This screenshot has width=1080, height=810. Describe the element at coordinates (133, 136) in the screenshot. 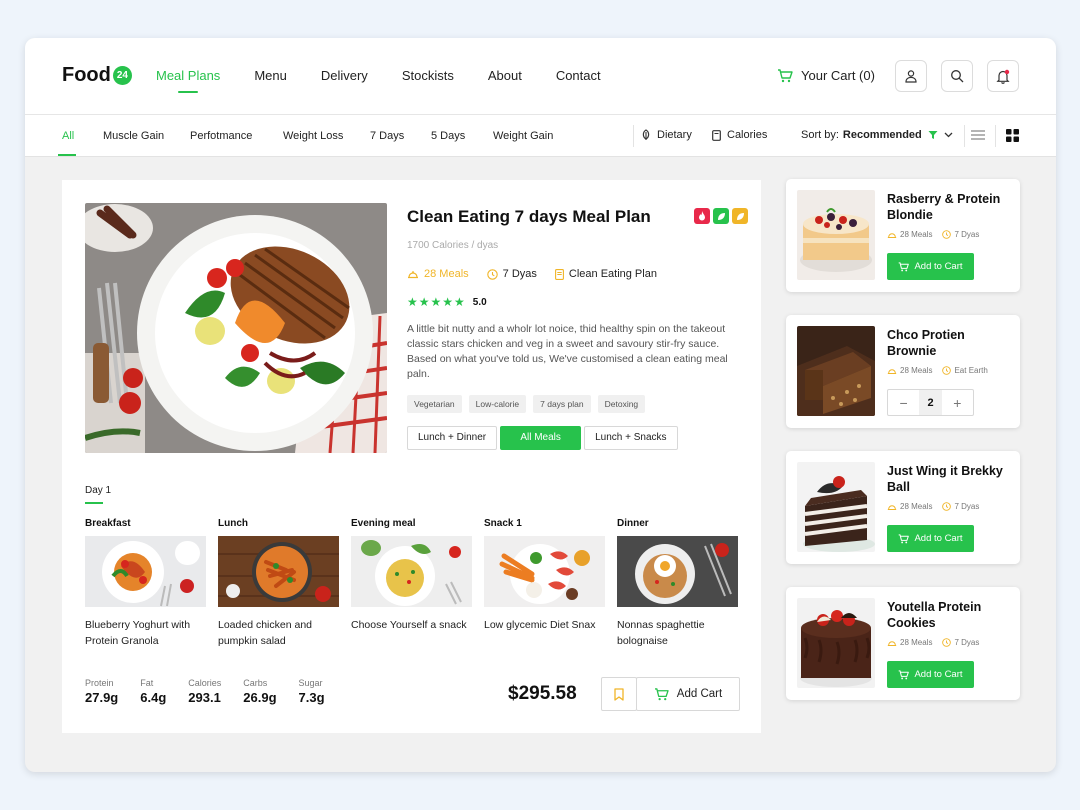

I see `filter-tab-muscle-gain: Muscle Gain` at that location.